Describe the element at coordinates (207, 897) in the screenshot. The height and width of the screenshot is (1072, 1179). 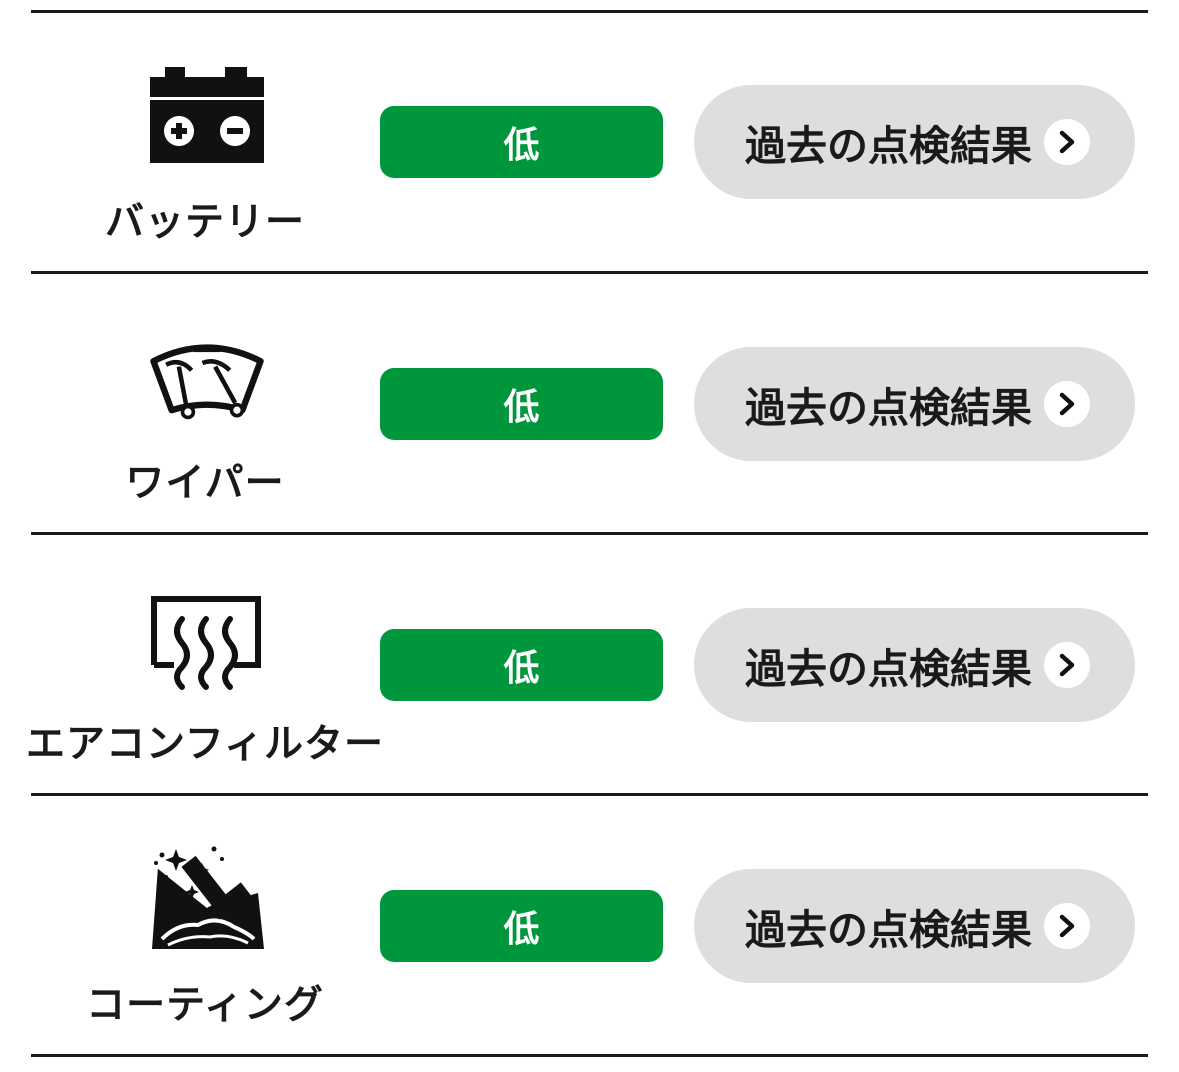
I see `coating-icon` at that location.